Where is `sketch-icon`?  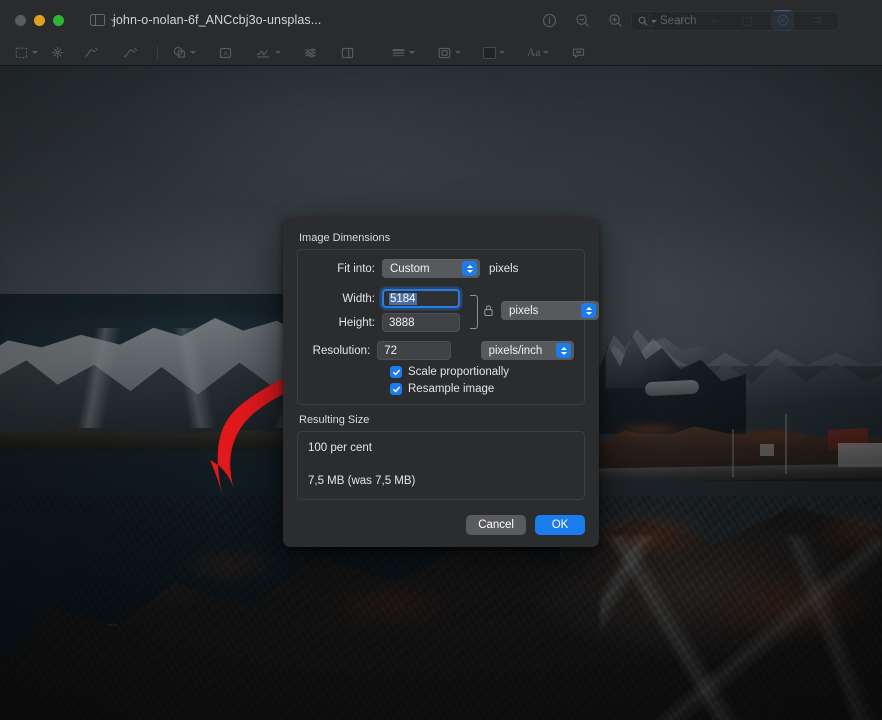 sketch-icon is located at coordinates (91, 53).